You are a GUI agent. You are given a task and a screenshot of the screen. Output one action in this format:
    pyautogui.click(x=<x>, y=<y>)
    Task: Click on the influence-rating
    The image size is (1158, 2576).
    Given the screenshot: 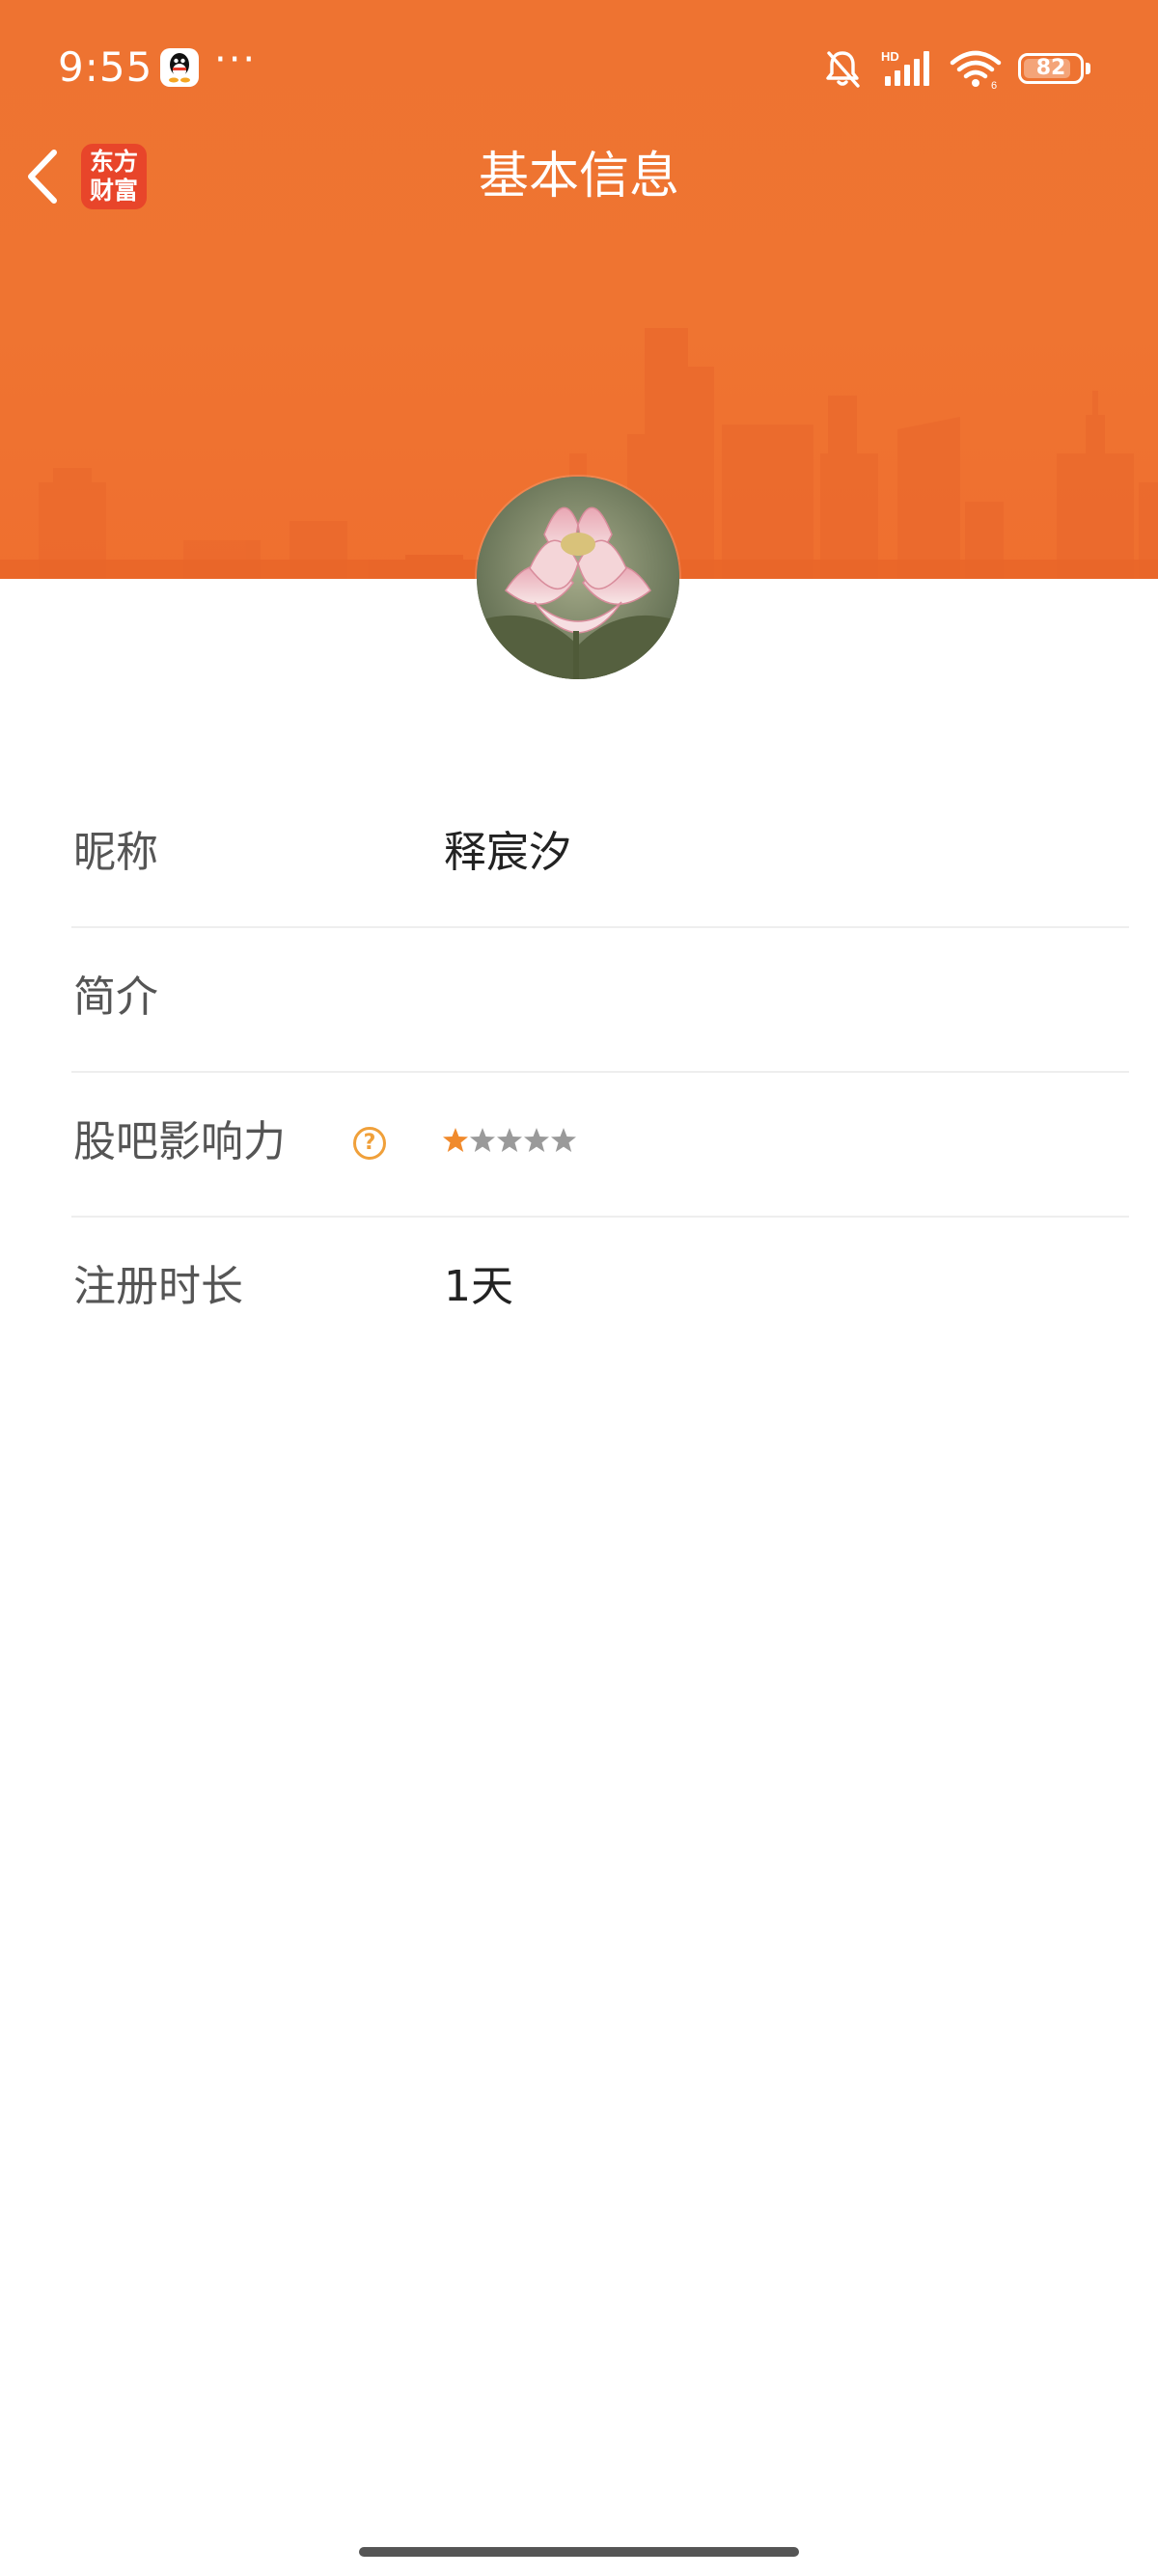 What is the action you would take?
    pyautogui.click(x=509, y=1141)
    